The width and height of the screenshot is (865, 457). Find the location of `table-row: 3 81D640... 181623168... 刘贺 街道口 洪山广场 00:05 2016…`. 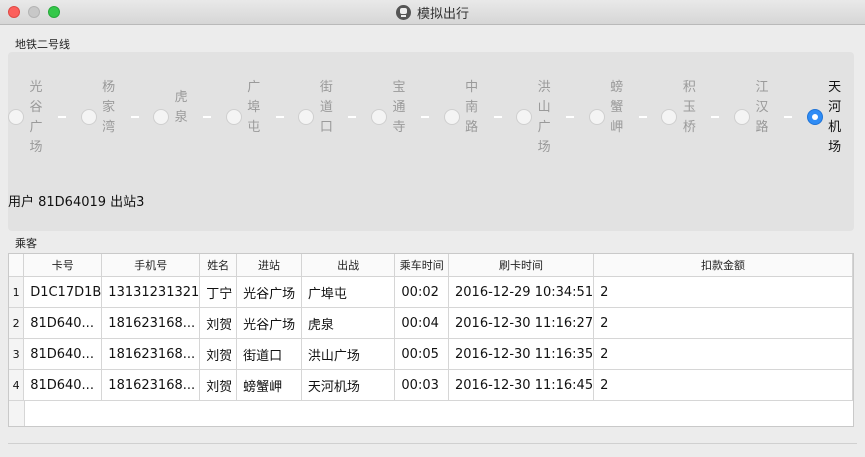

table-row: 3 81D640... 181623168... 刘贺 街道口 洪山广场 00:05 2016… is located at coordinates (431, 354).